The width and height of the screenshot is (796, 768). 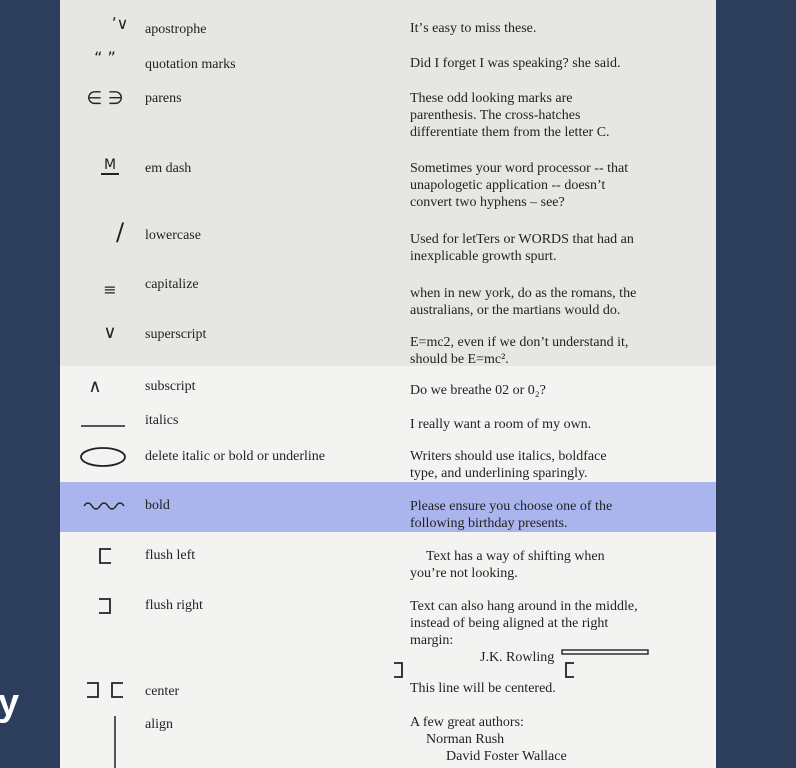 I want to click on mark-name: flush left, so click(x=170, y=555).